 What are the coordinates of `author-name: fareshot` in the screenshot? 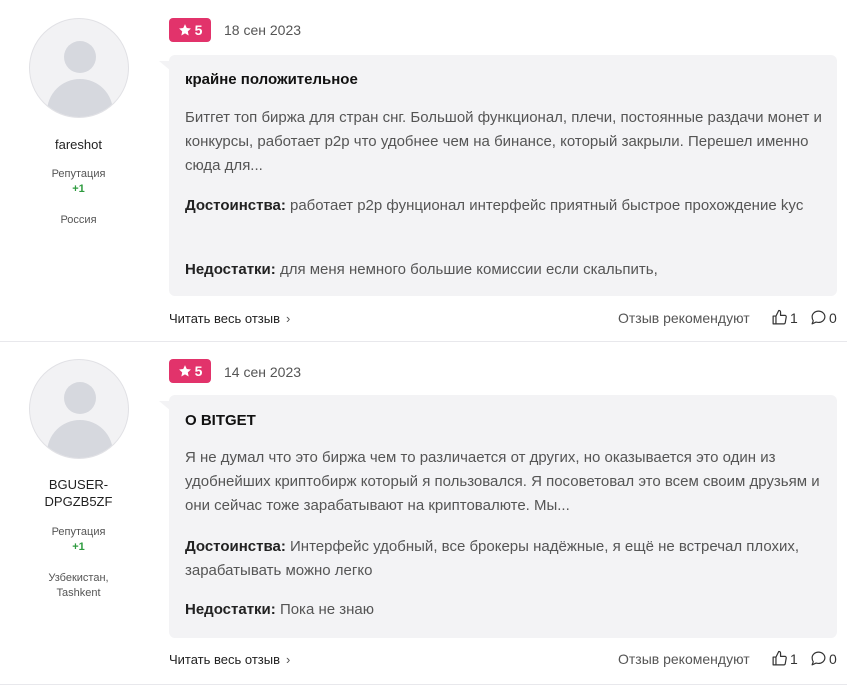 It's located at (78, 144).